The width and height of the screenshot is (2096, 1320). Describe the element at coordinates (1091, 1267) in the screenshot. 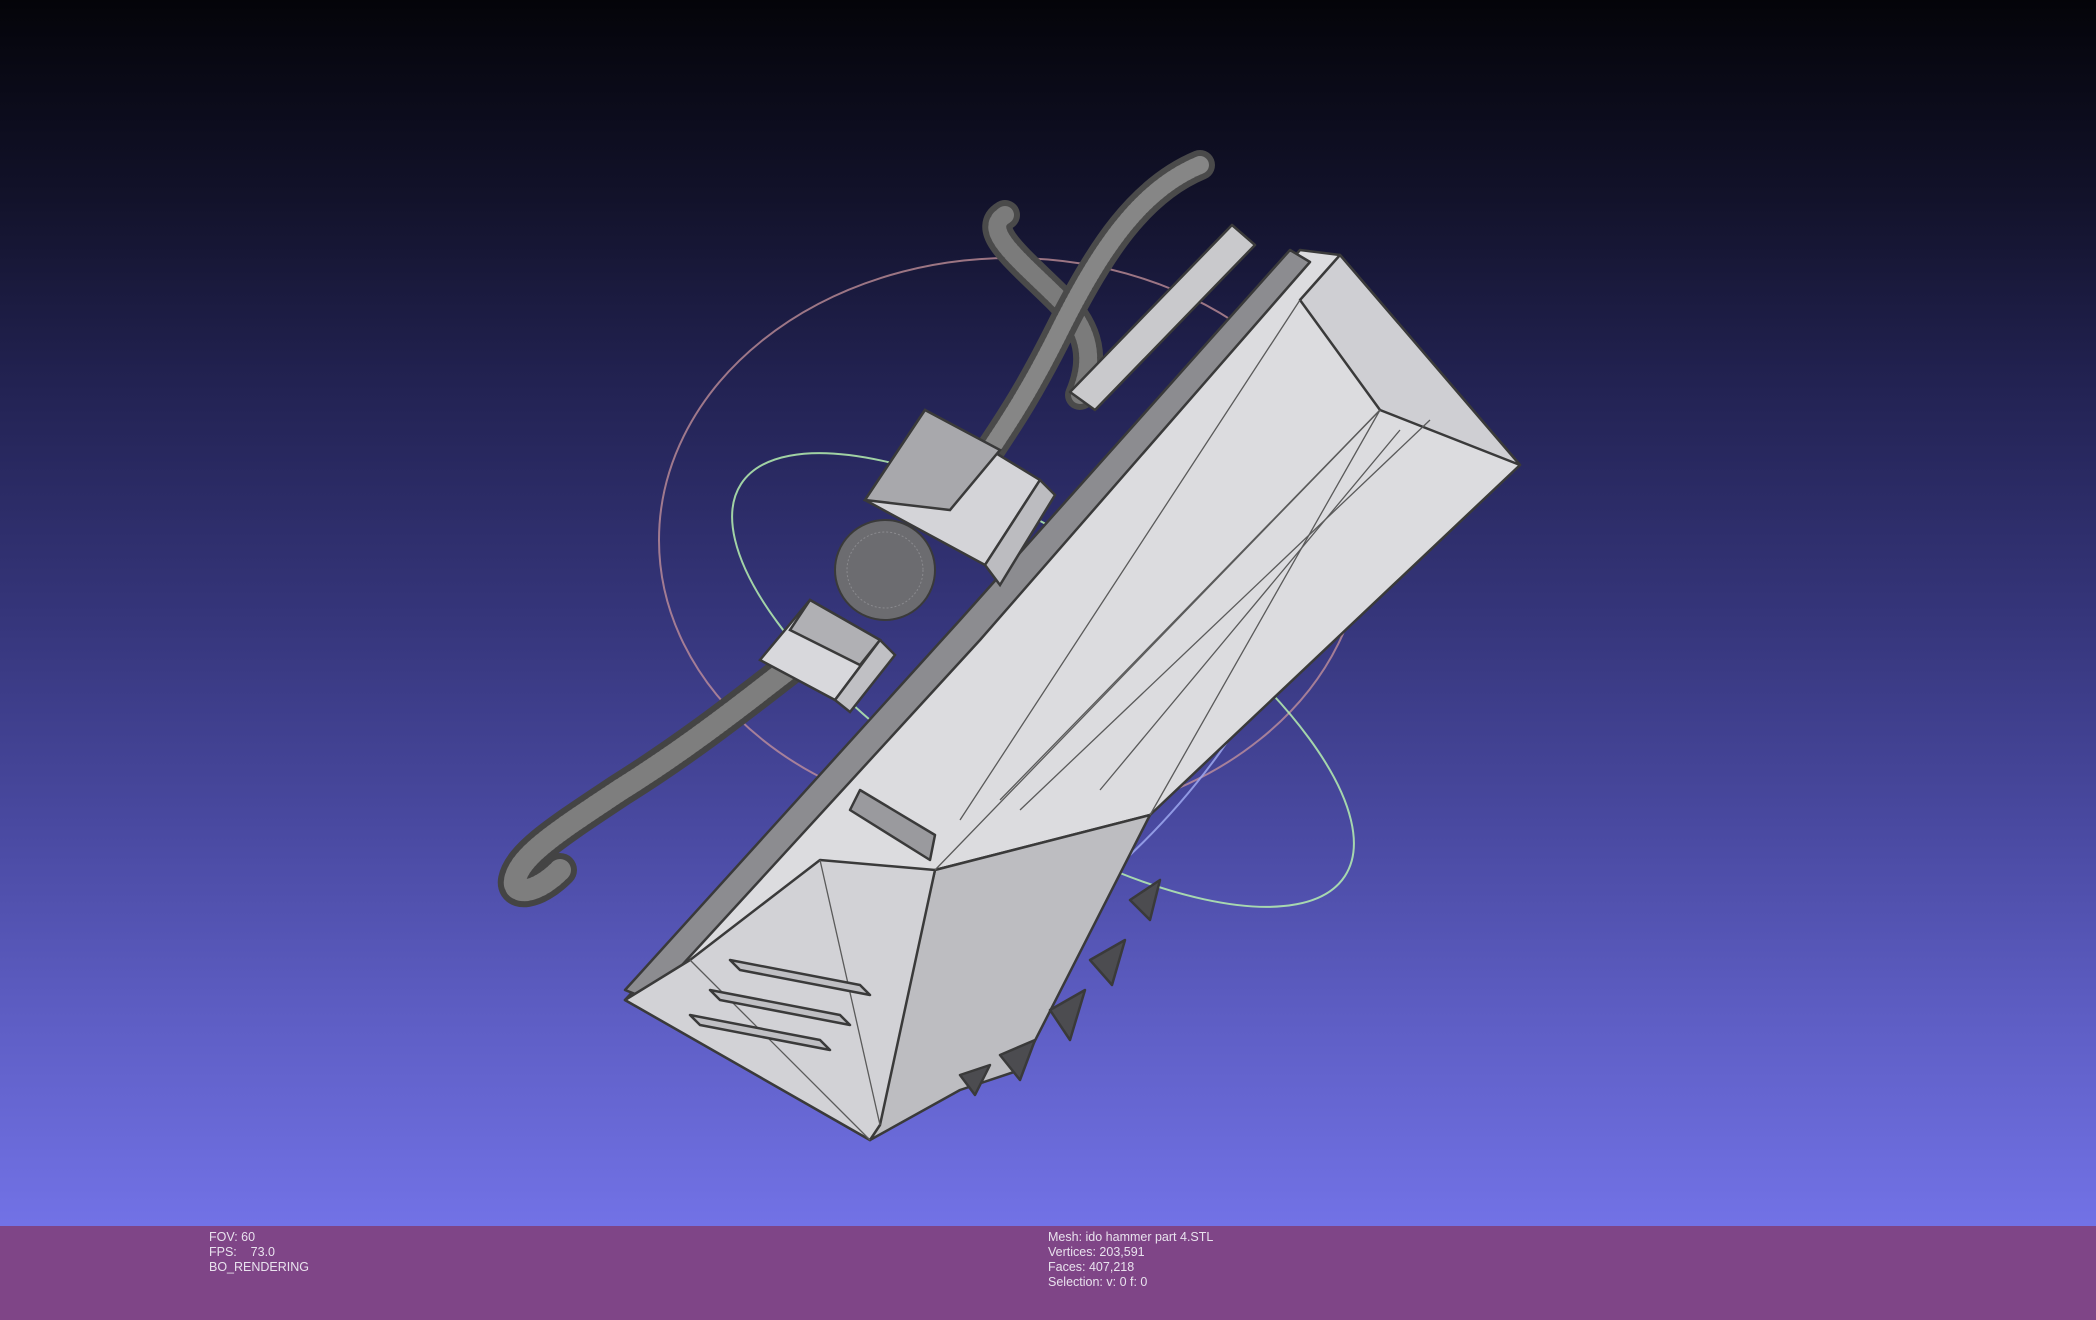

I see `faces-readout: Faces: 407,218` at that location.